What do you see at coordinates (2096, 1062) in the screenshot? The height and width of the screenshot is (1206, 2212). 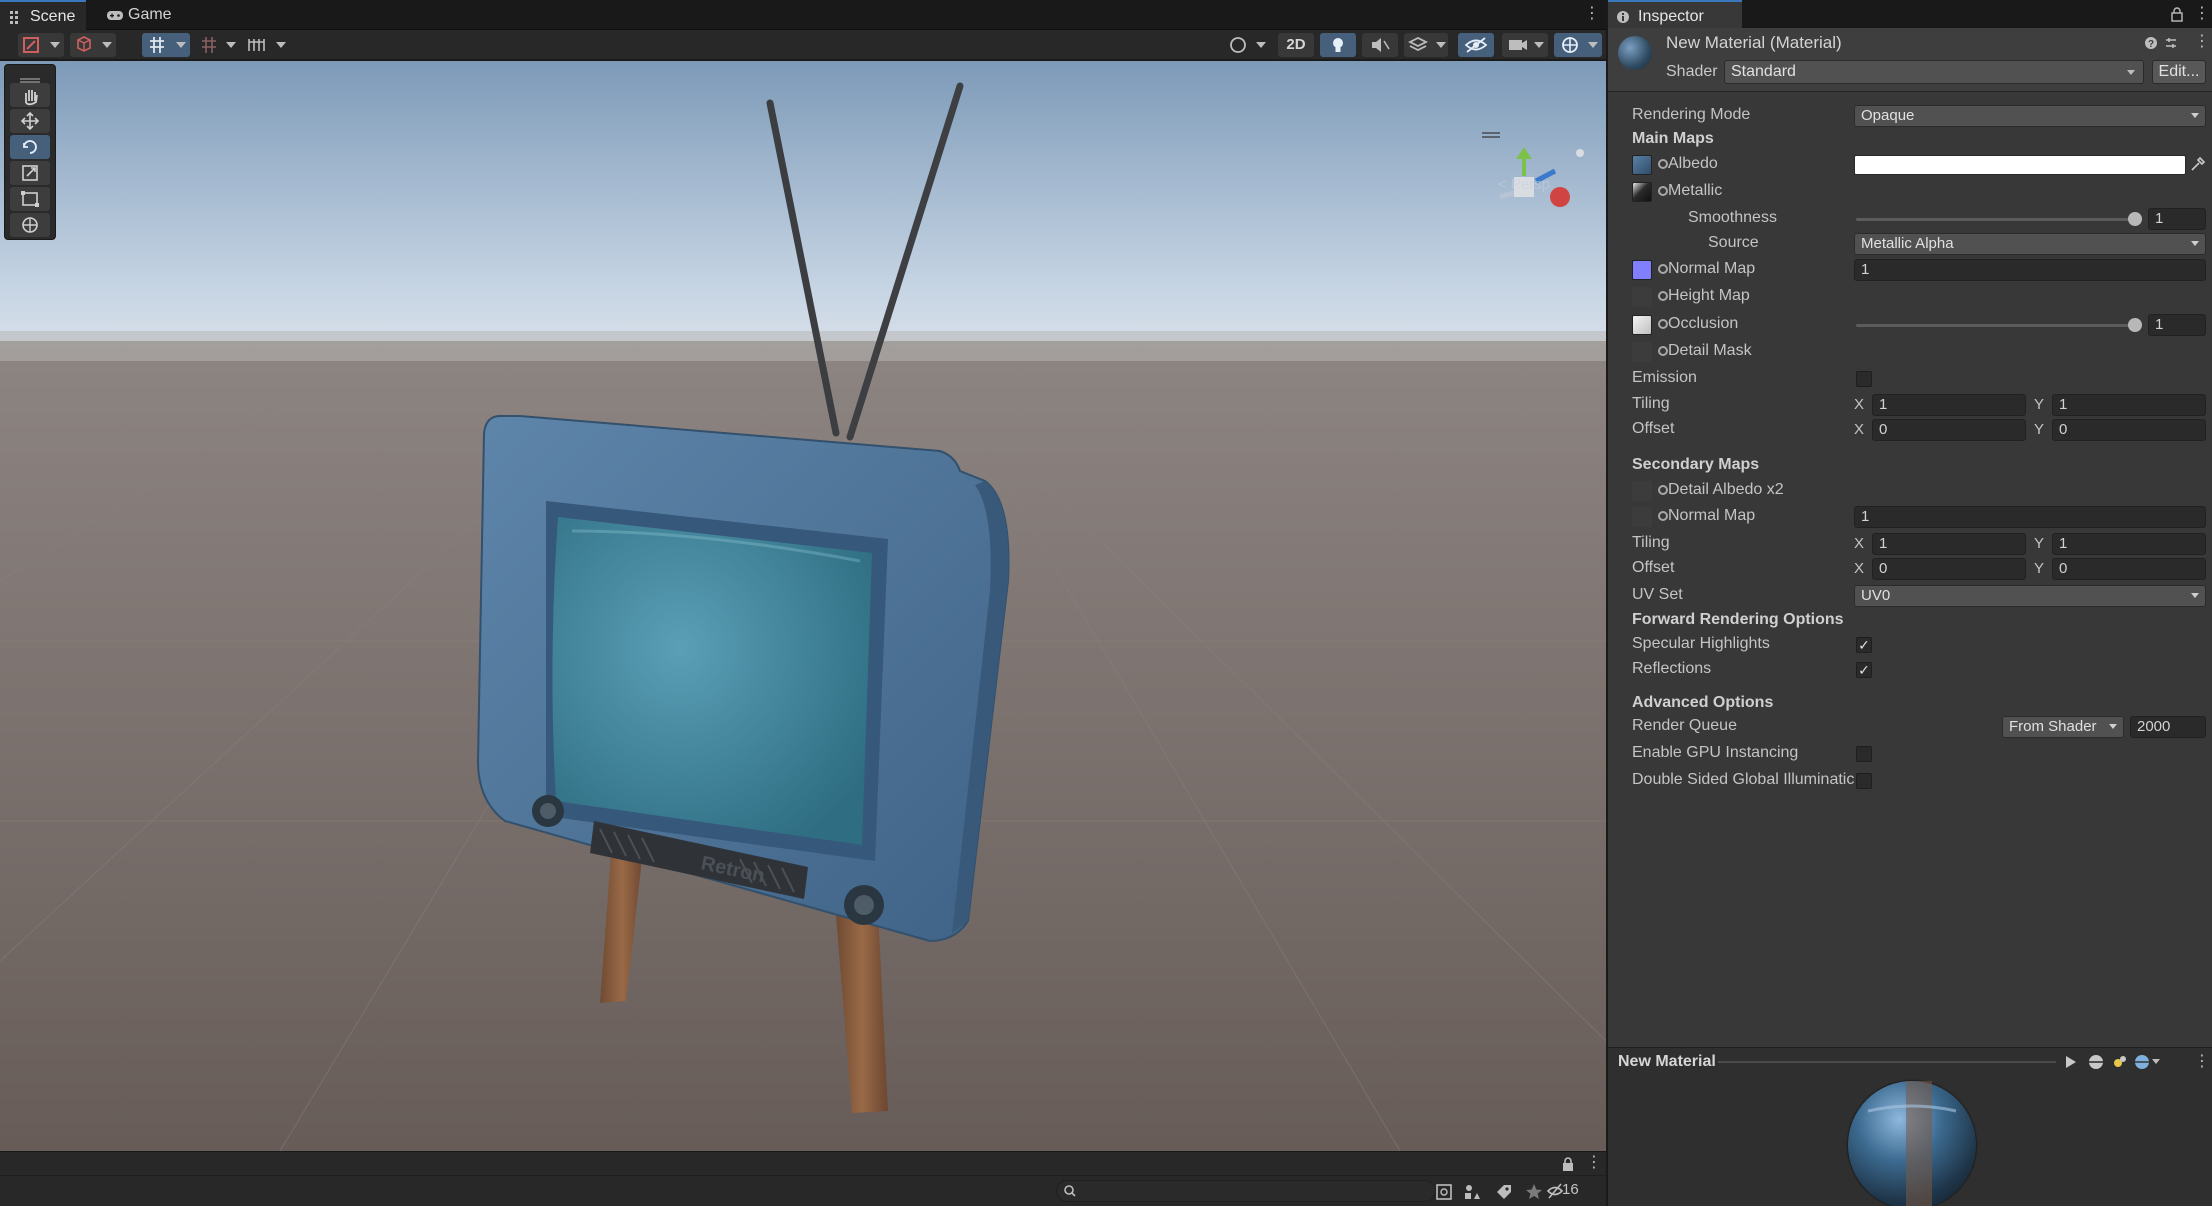 I see `sphere-preview-icon` at bounding box center [2096, 1062].